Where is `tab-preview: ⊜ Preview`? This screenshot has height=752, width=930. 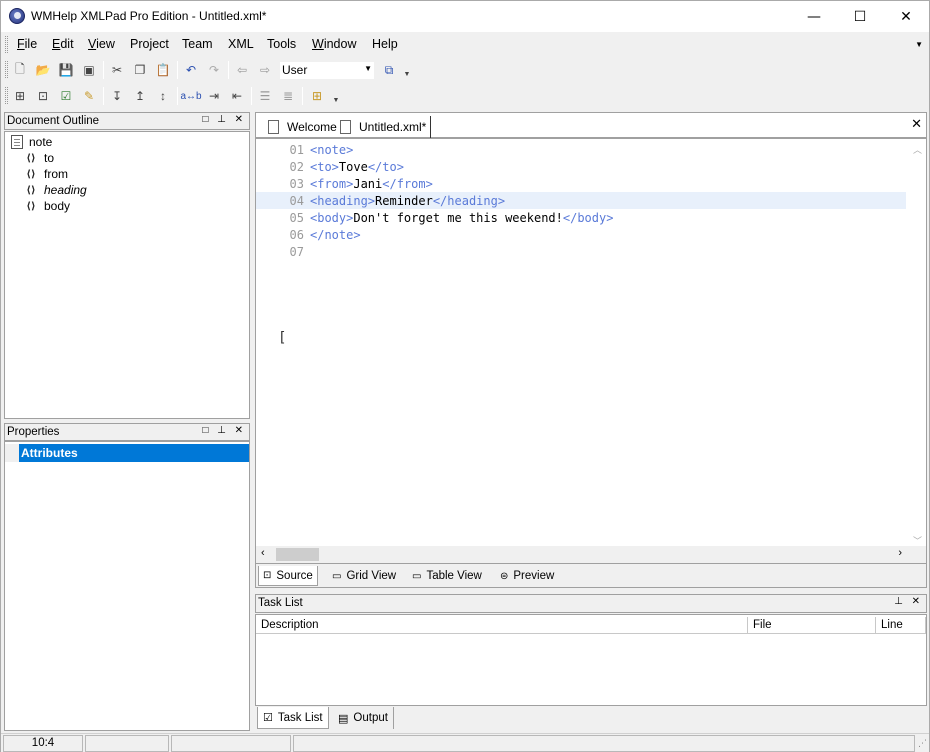
tab-preview: ⊜ Preview is located at coordinates (527, 576).